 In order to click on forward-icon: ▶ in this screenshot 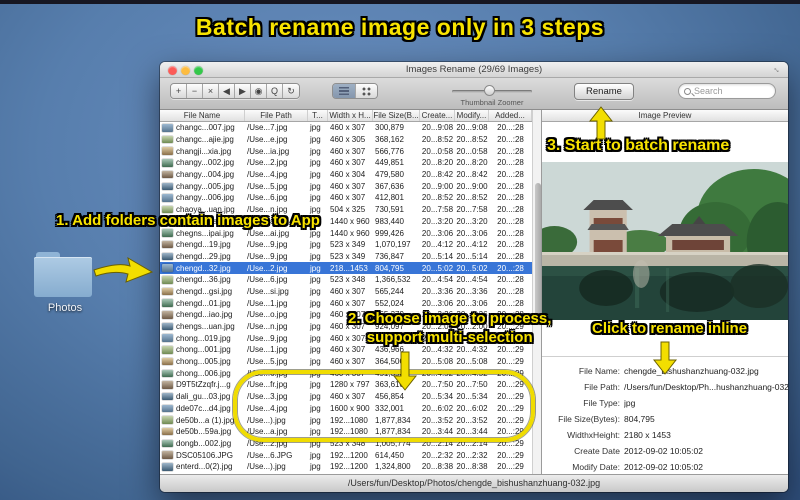, I will do `click(242, 90)`.